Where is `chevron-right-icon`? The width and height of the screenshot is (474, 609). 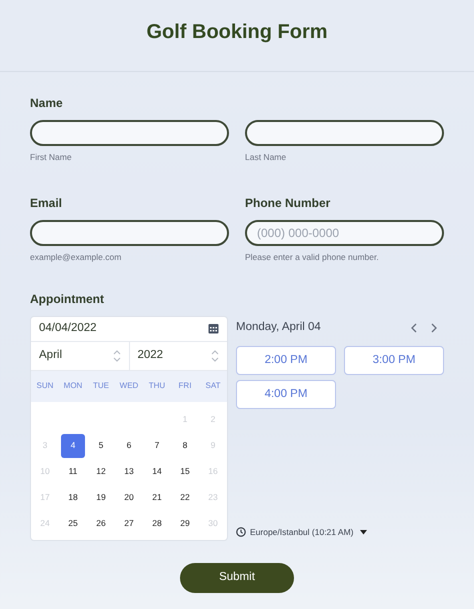 chevron-right-icon is located at coordinates (434, 327).